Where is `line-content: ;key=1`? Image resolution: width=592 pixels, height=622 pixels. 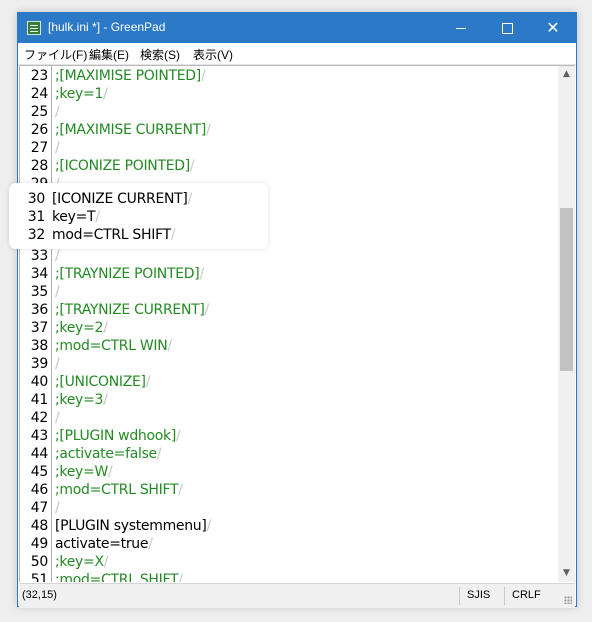
line-content: ;key=1 is located at coordinates (79, 94).